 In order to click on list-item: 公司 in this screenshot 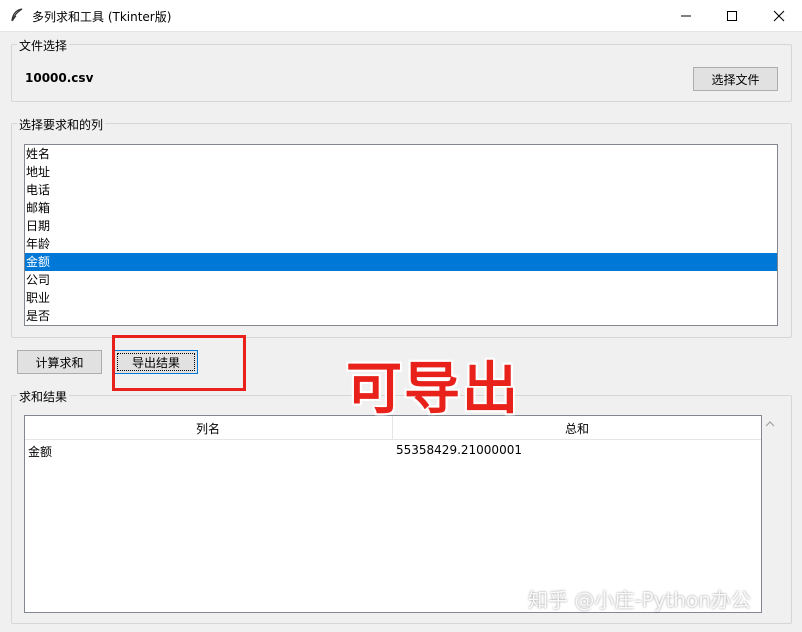, I will do `click(401, 280)`.